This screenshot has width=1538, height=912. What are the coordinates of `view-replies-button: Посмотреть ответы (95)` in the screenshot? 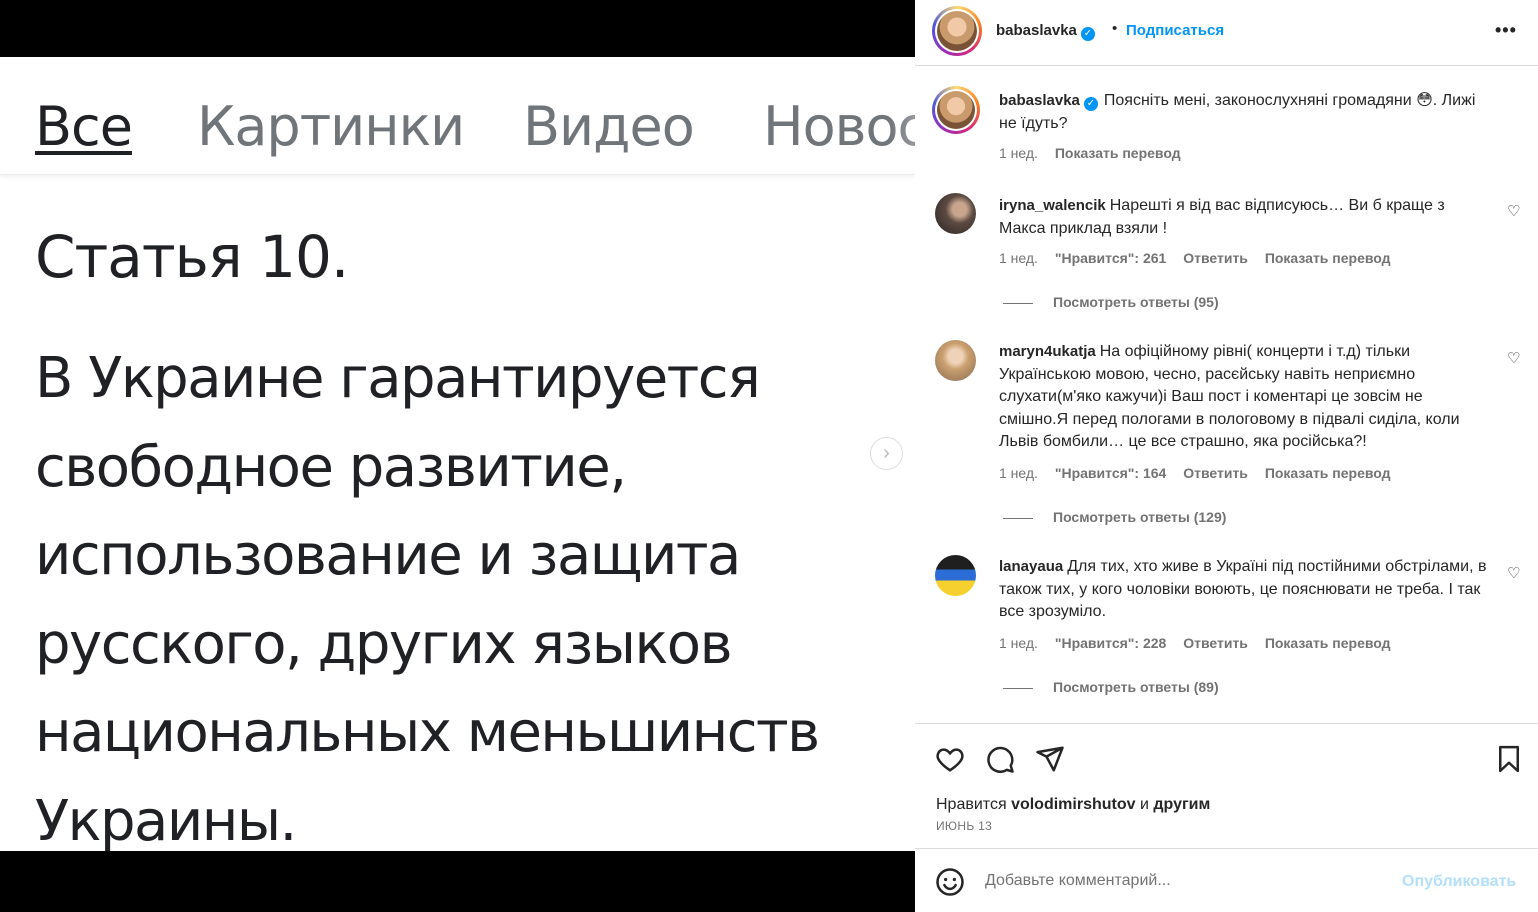 It's located at (1111, 302).